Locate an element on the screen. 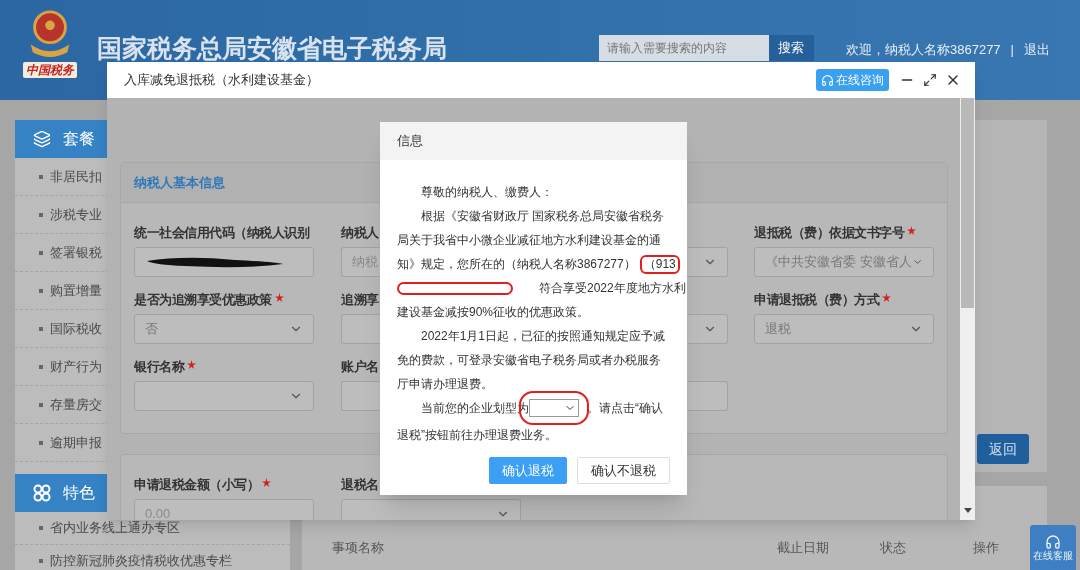 Image resolution: width=1080 pixels, height=570 pixels. site-title: 国家税务总局安徽省电子税务局 is located at coordinates (272, 48).